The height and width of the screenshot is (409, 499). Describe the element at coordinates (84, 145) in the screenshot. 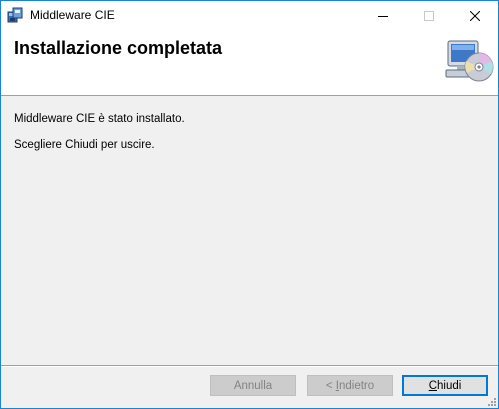

I see `exit-instruction: Scegliere Chiudi per uscire.` at that location.